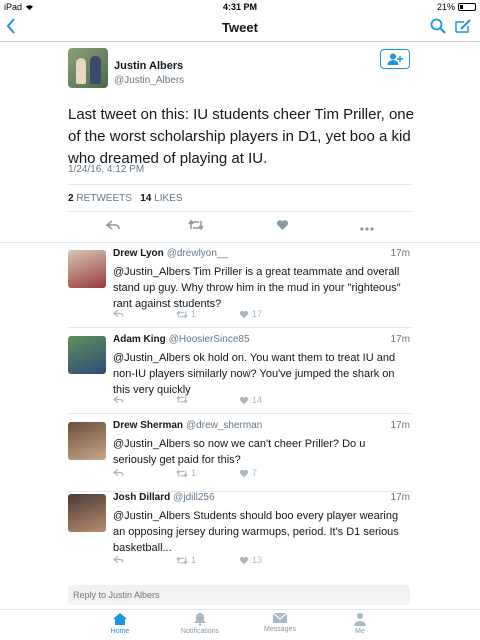  I want to click on battery-icon, so click(467, 7).